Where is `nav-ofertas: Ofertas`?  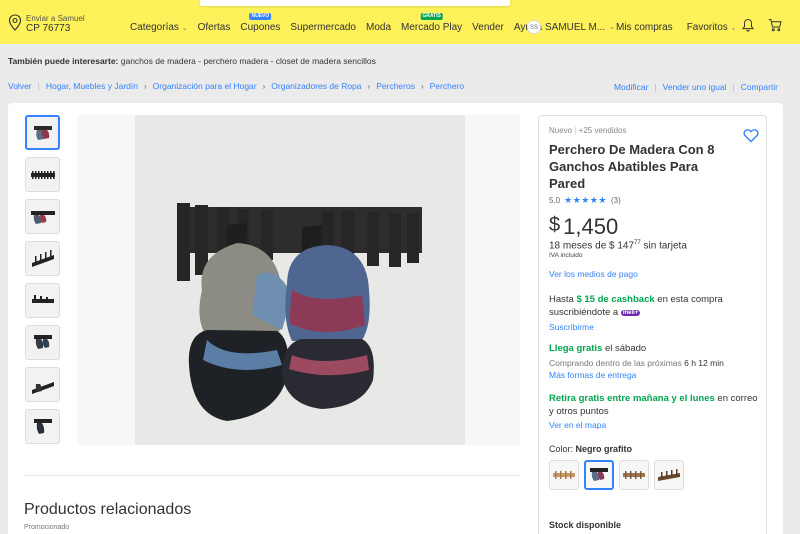 nav-ofertas: Ofertas is located at coordinates (214, 27).